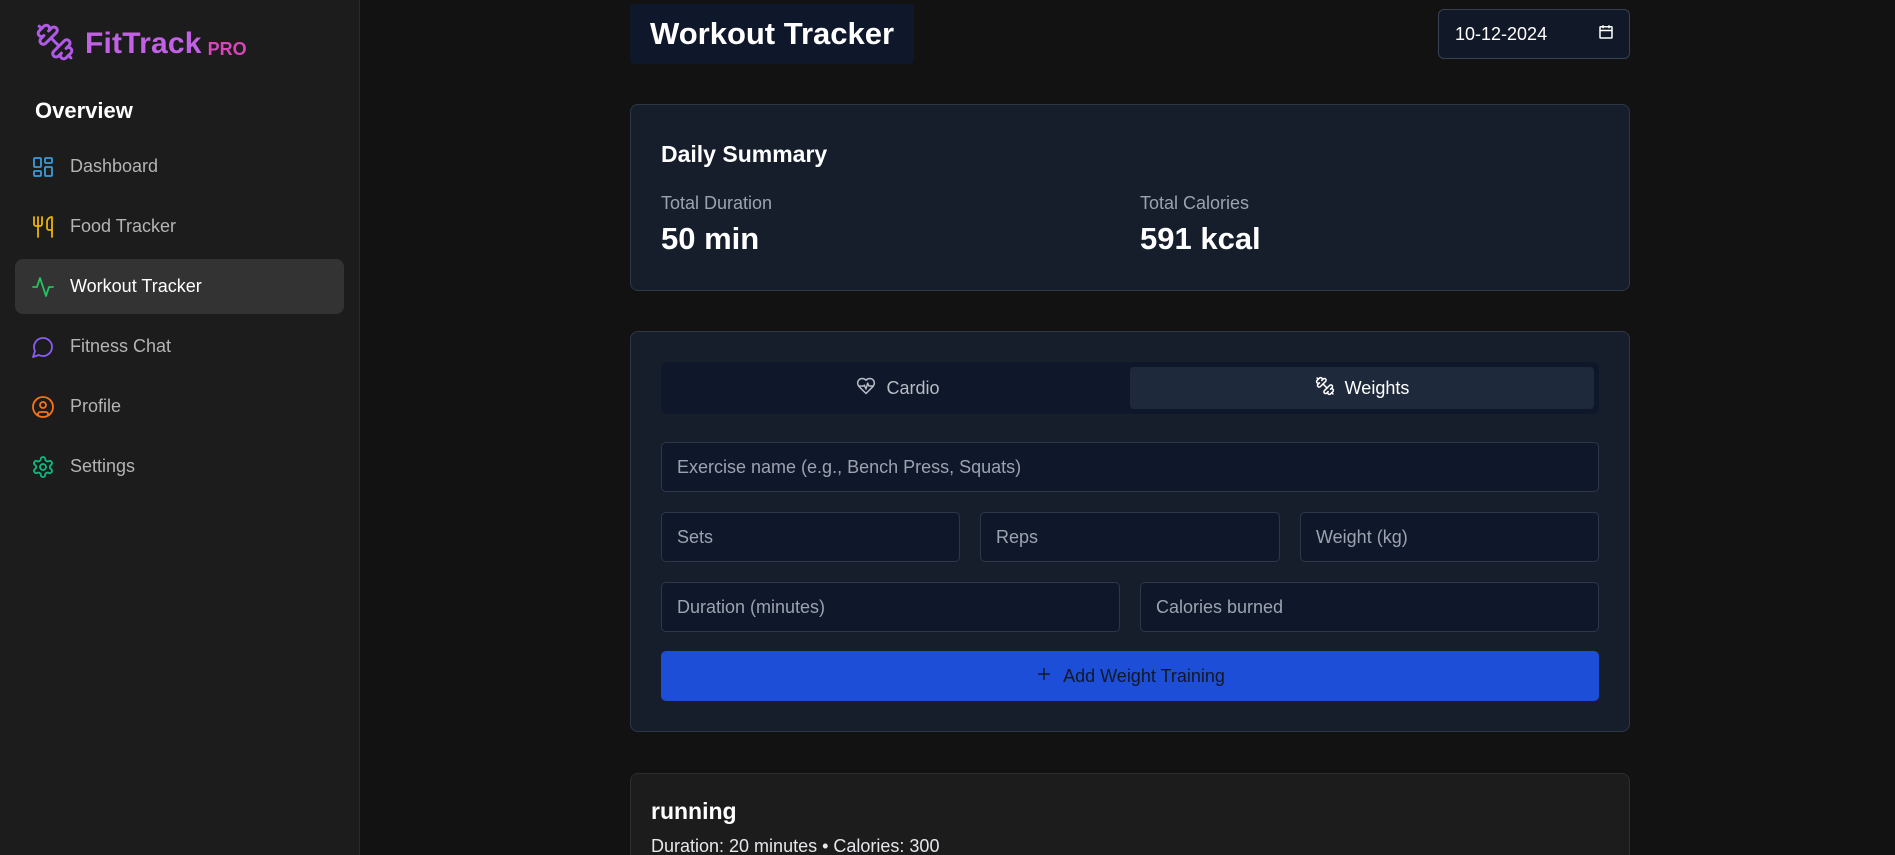 The height and width of the screenshot is (855, 1895). I want to click on calendar-icon, so click(1613, 34).